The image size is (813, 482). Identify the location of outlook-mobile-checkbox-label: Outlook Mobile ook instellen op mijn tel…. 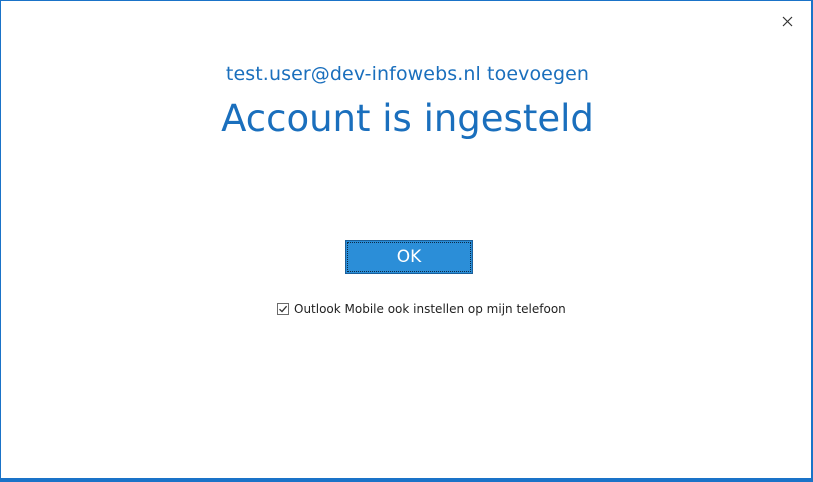
(430, 309).